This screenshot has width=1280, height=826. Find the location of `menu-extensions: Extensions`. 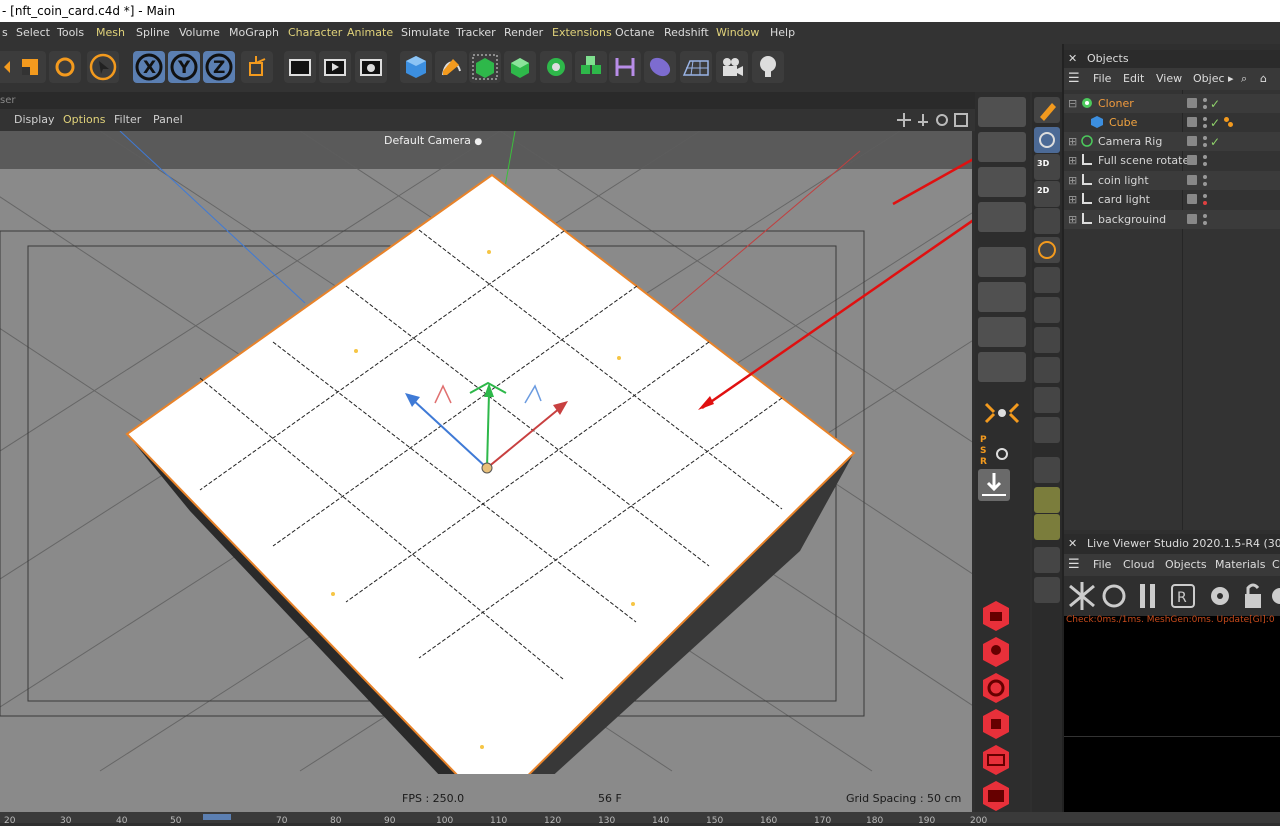

menu-extensions: Extensions is located at coordinates (582, 33).